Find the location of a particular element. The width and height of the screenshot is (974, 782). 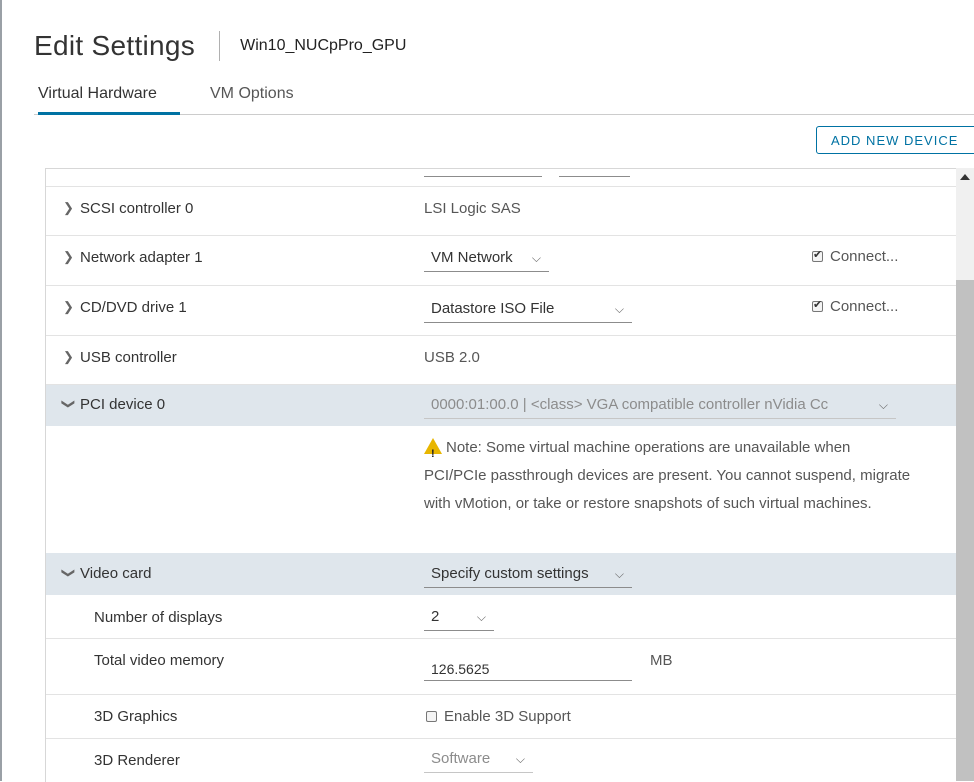

row-3d-graphics: 3D Graphics Enable 3D Support is located at coordinates (501, 717).